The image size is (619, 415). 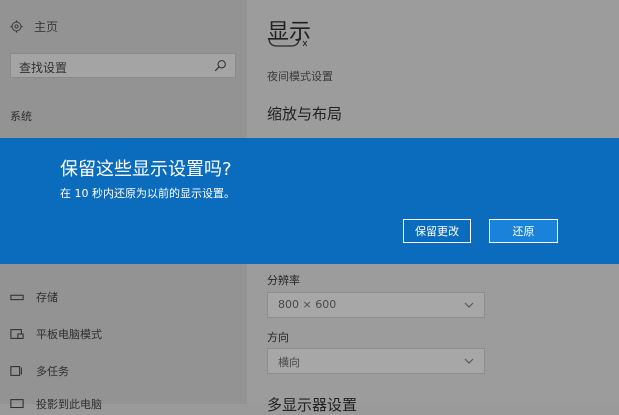 What do you see at coordinates (146, 169) in the screenshot?
I see `dialog-title: 保留这些显示设置吗?` at bounding box center [146, 169].